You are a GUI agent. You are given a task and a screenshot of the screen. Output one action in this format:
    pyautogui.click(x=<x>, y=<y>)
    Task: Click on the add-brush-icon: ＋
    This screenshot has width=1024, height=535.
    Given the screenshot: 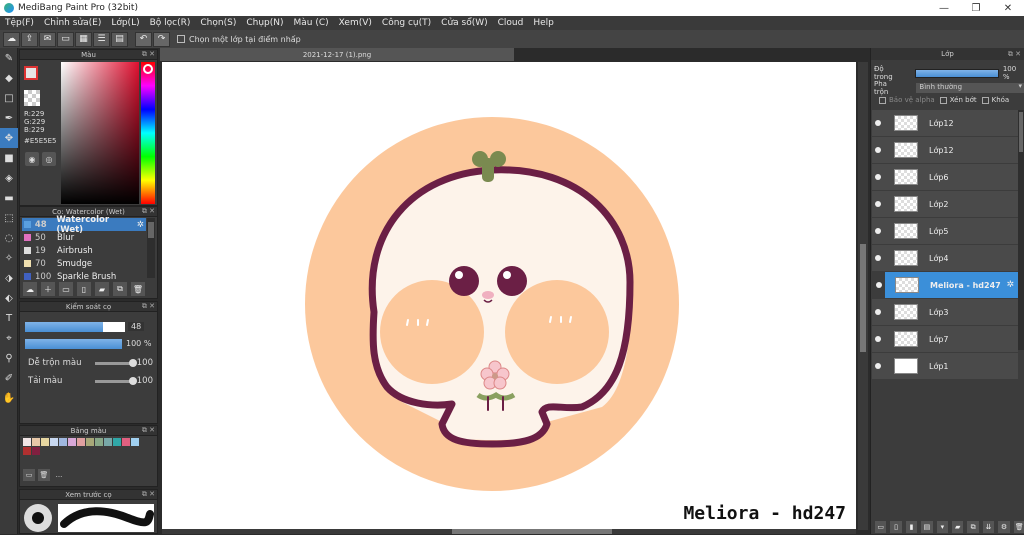 What is the action you would take?
    pyautogui.click(x=48, y=289)
    